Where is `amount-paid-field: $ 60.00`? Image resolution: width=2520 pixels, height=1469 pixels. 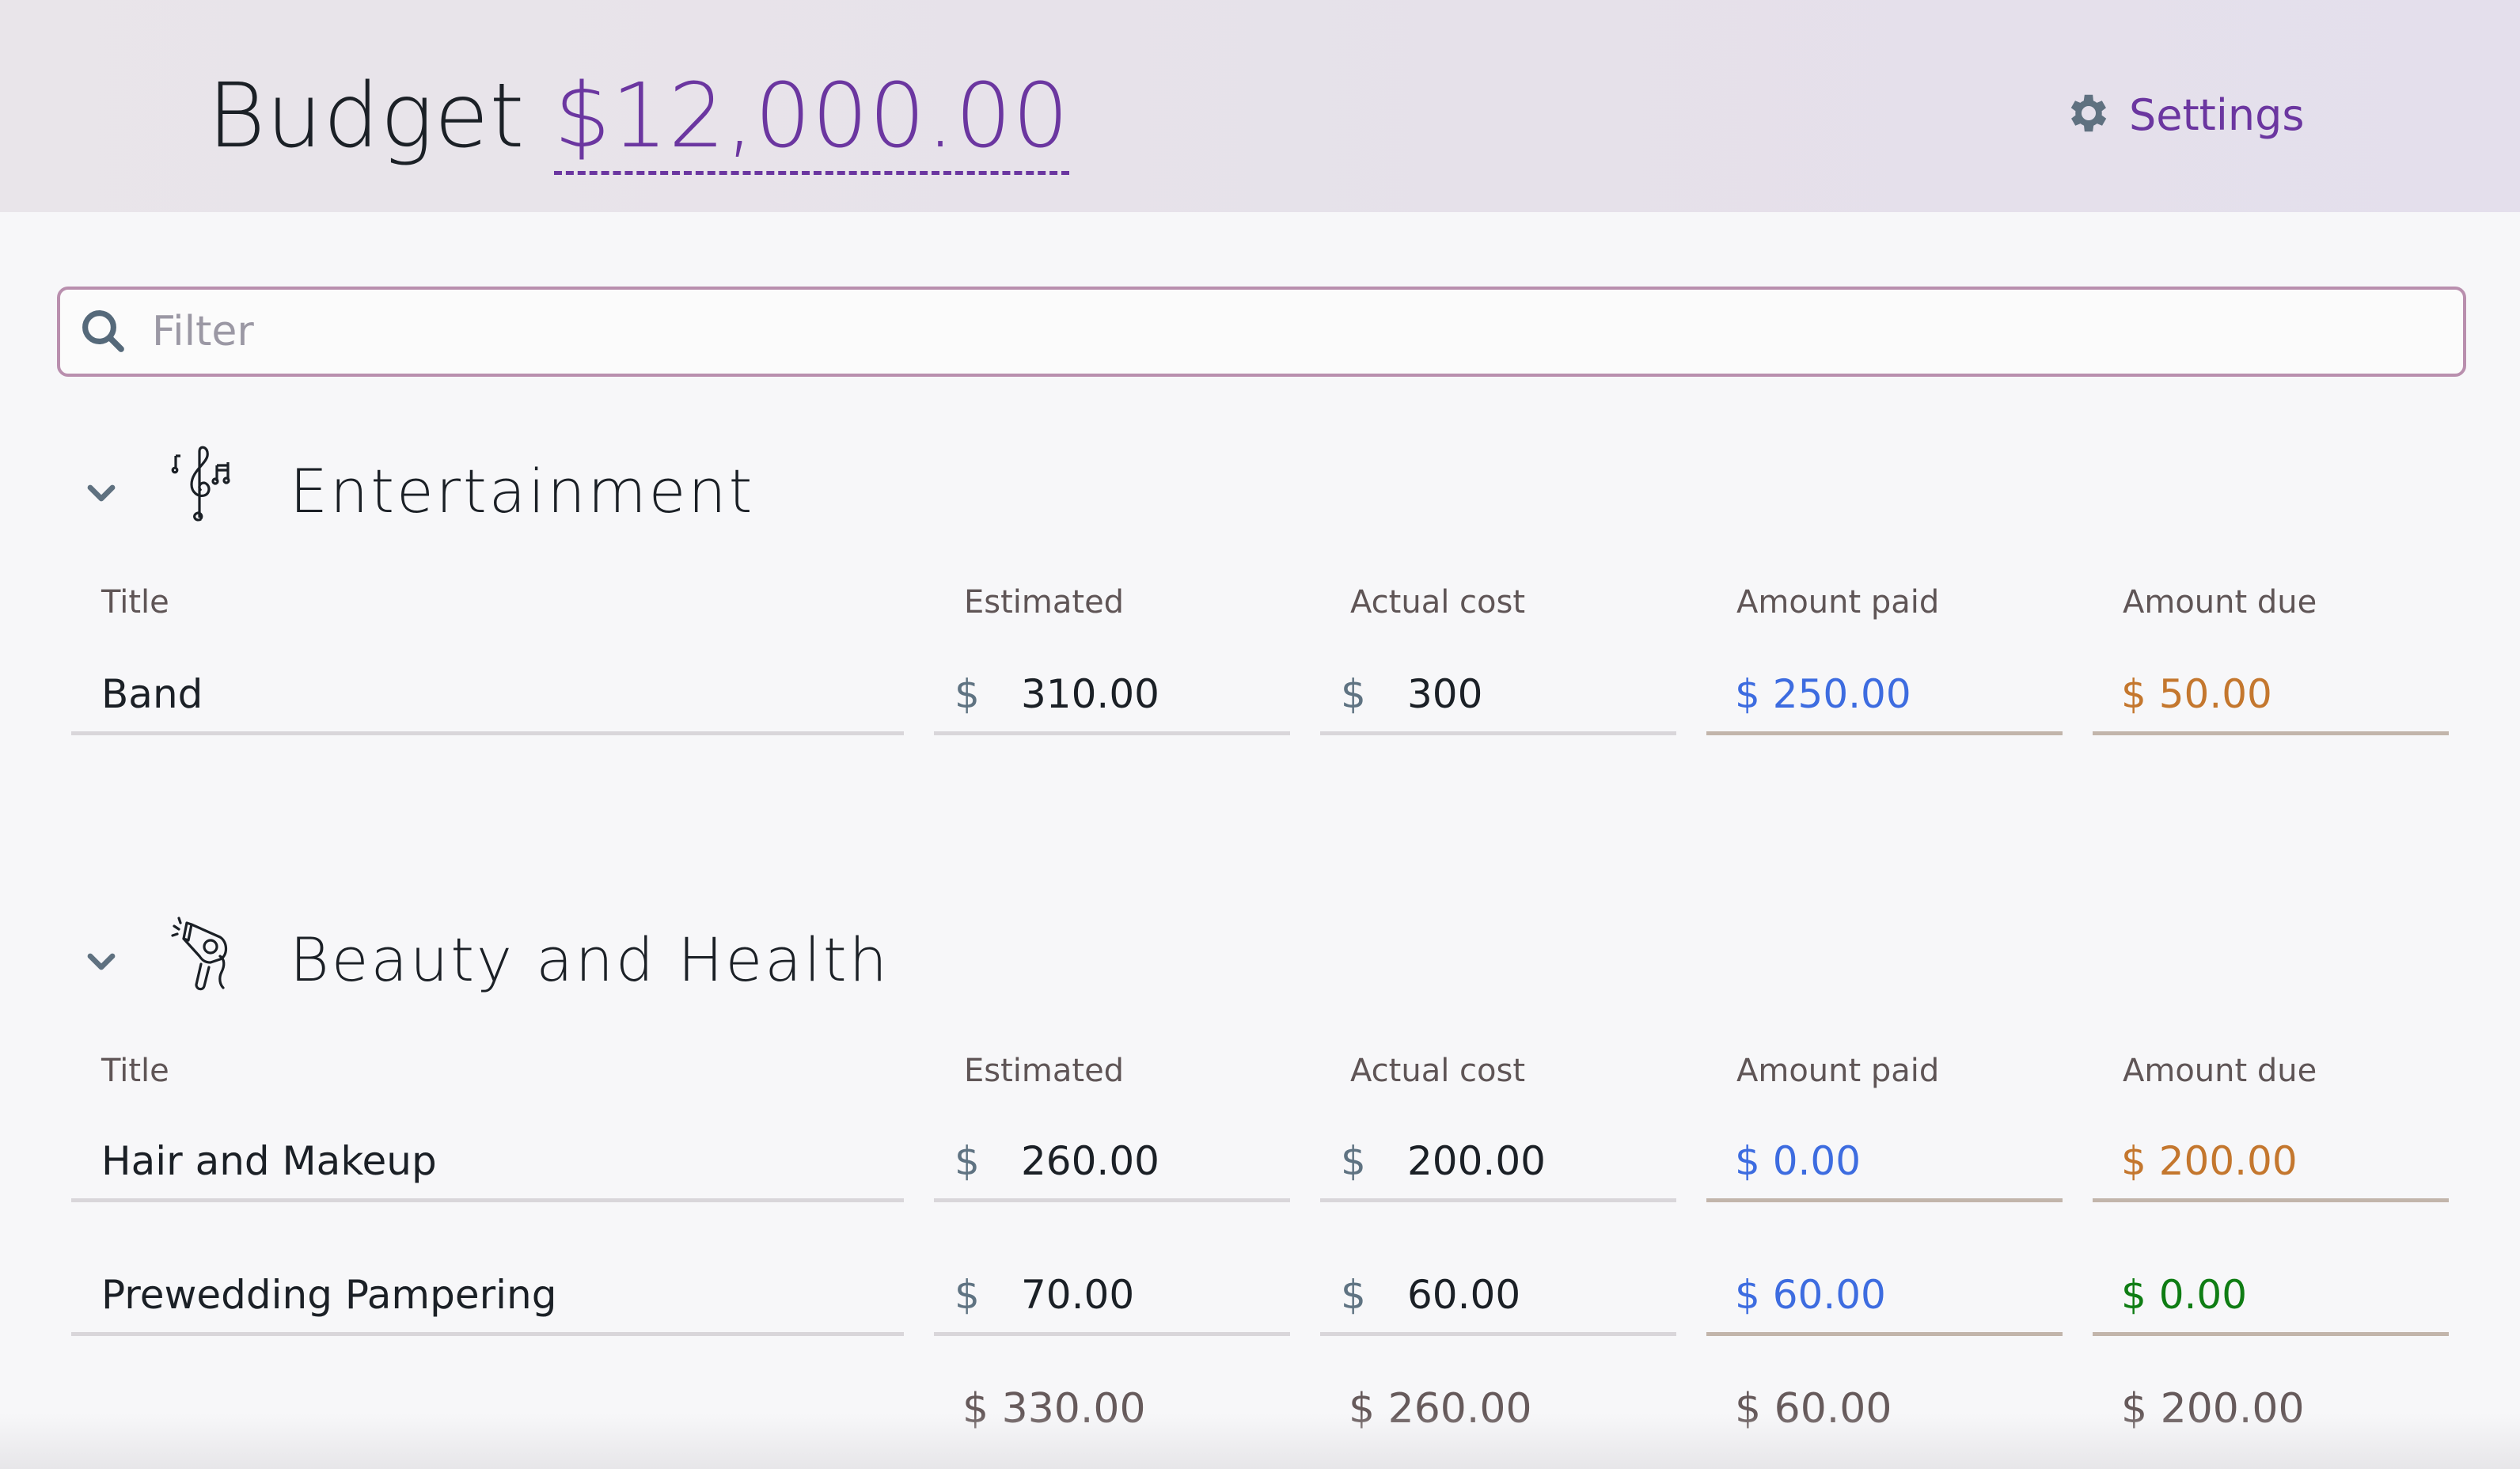 amount-paid-field: $ 60.00 is located at coordinates (1884, 1300).